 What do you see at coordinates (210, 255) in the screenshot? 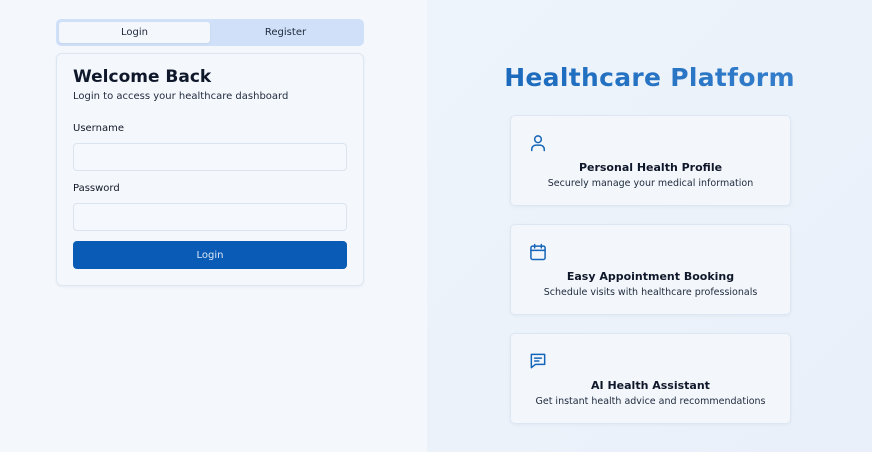
I see `login-button: Login` at bounding box center [210, 255].